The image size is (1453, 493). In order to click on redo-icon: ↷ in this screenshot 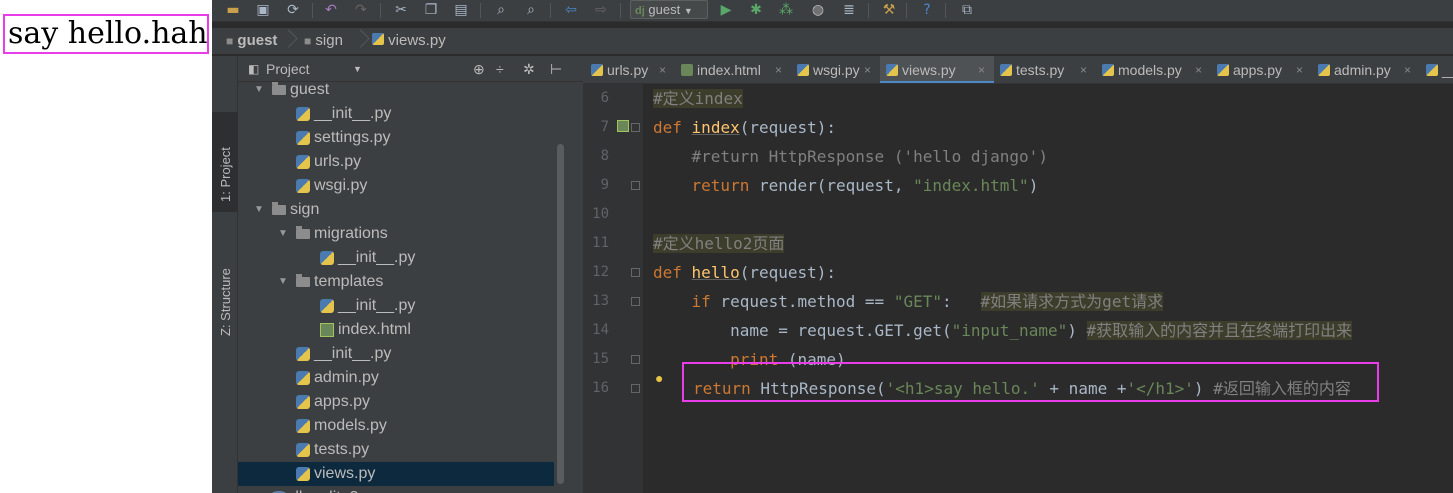, I will do `click(361, 10)`.